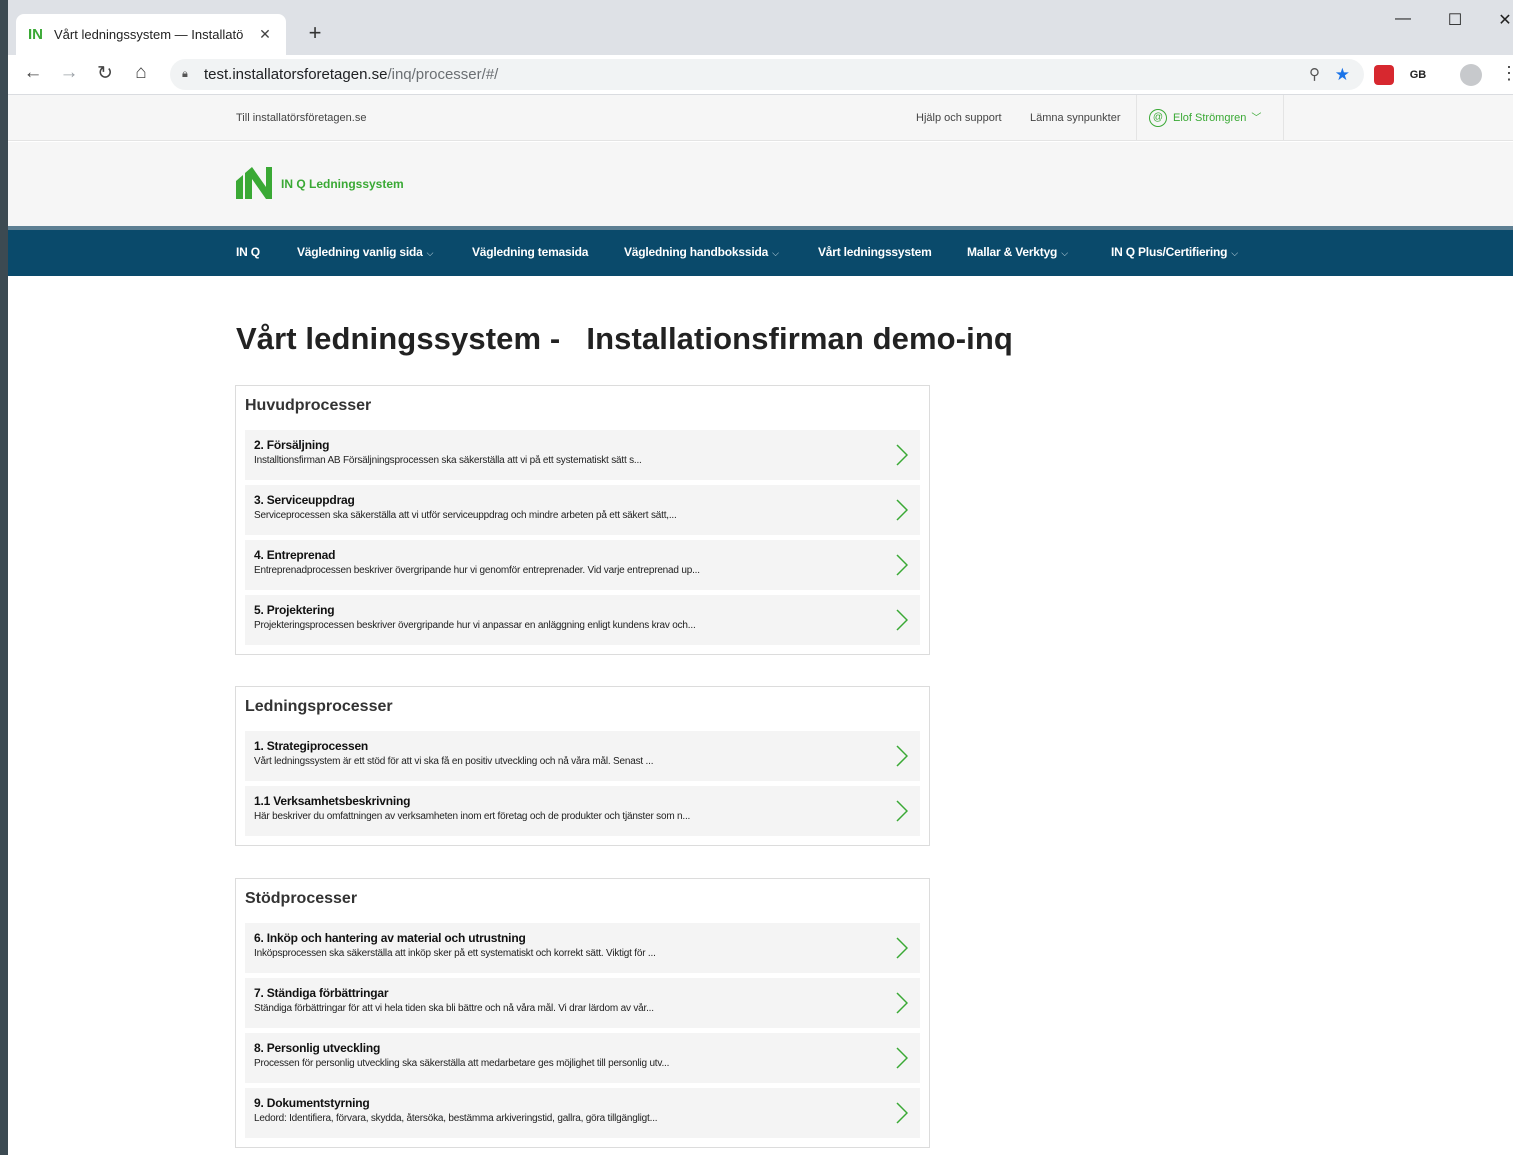  I want to click on user-menu: @ Elof Strömgren ﹀, so click(1210, 118).